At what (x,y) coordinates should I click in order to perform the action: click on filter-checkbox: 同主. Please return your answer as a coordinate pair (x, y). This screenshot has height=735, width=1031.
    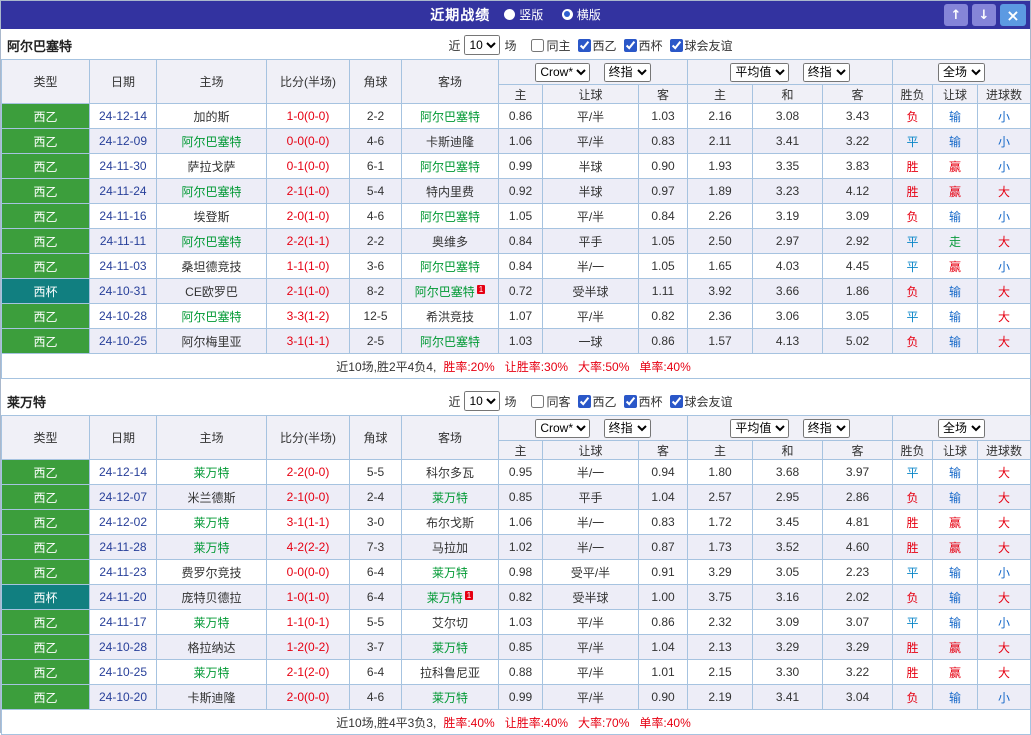
    Looking at the image, I should click on (547, 45).